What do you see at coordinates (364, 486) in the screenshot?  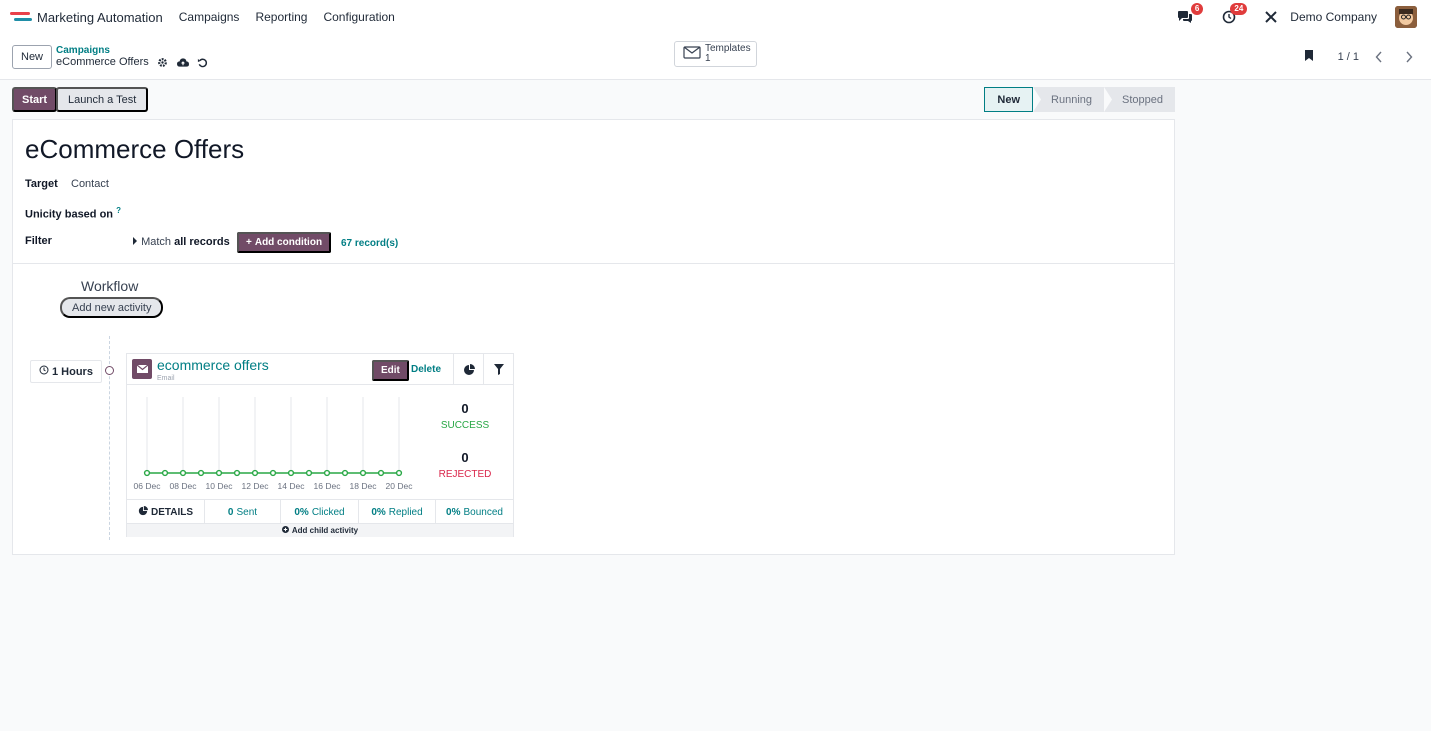 I see `chart-tick-label: 18 Dec` at bounding box center [364, 486].